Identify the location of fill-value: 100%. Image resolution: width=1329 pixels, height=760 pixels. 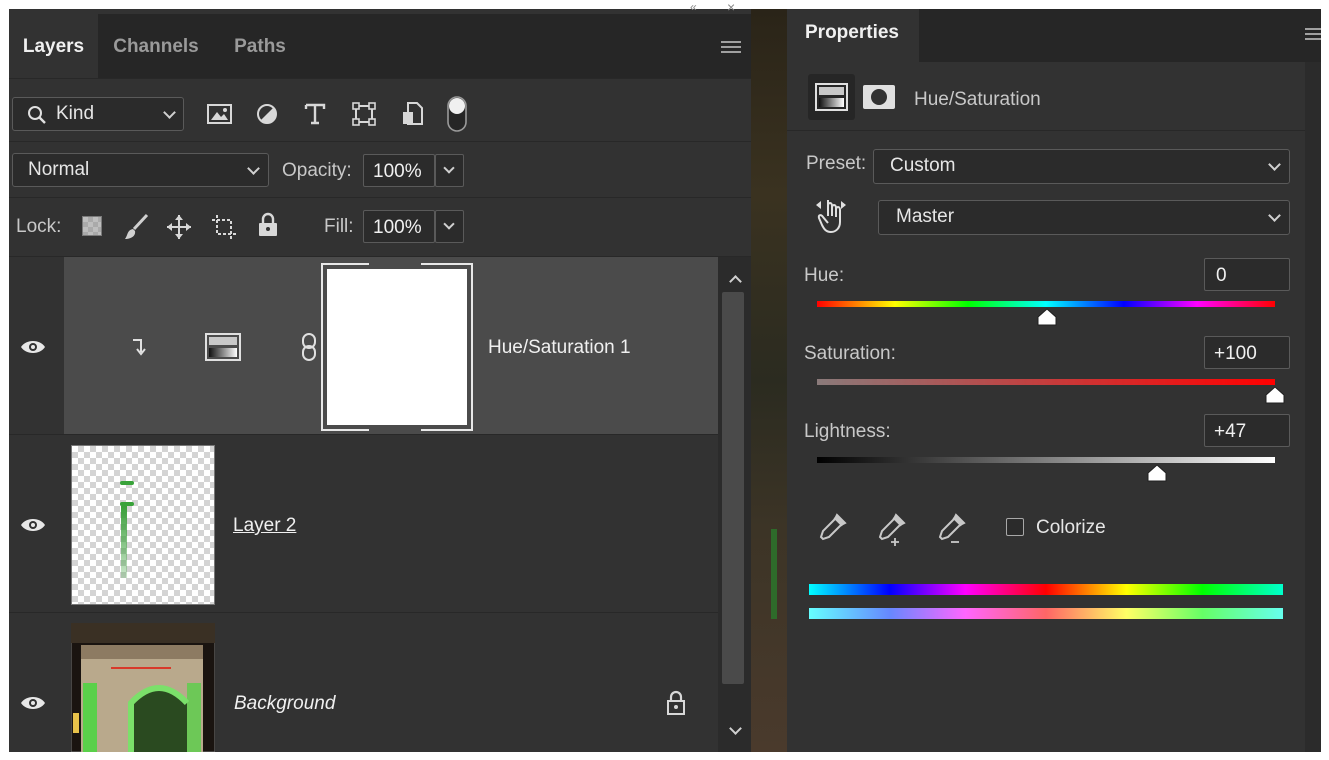
(397, 227).